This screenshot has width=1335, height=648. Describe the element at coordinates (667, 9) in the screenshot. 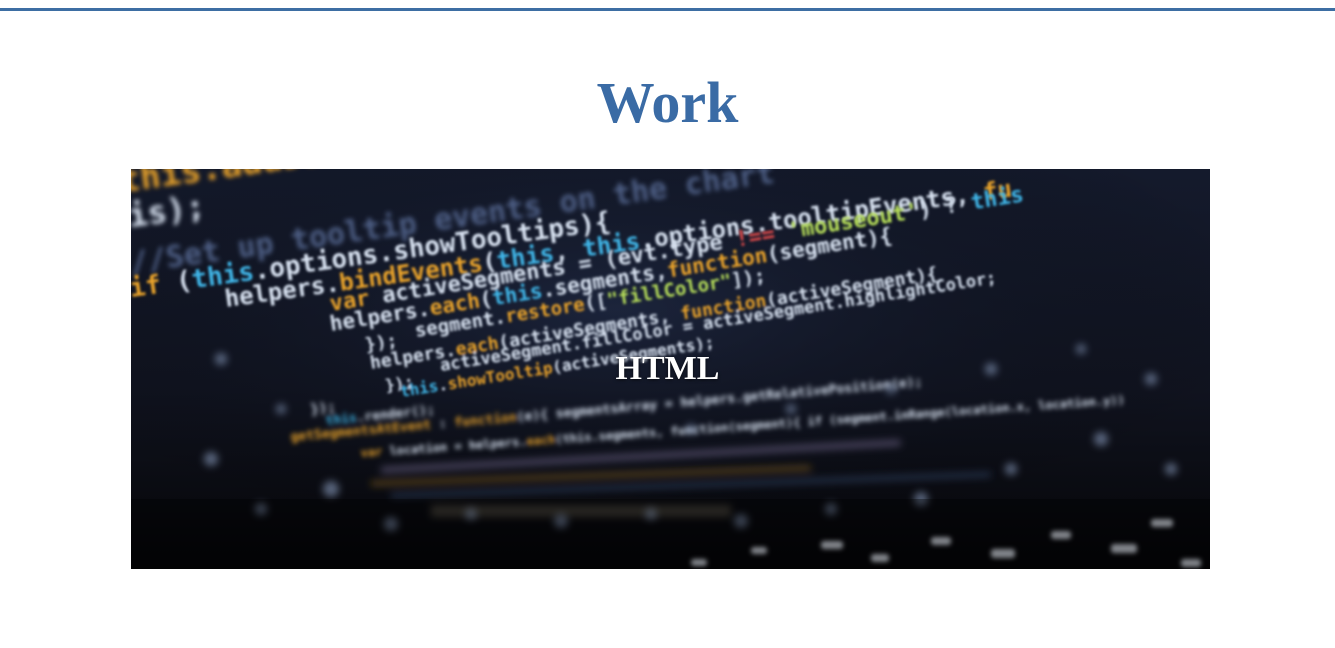

I see `top-divider` at that location.